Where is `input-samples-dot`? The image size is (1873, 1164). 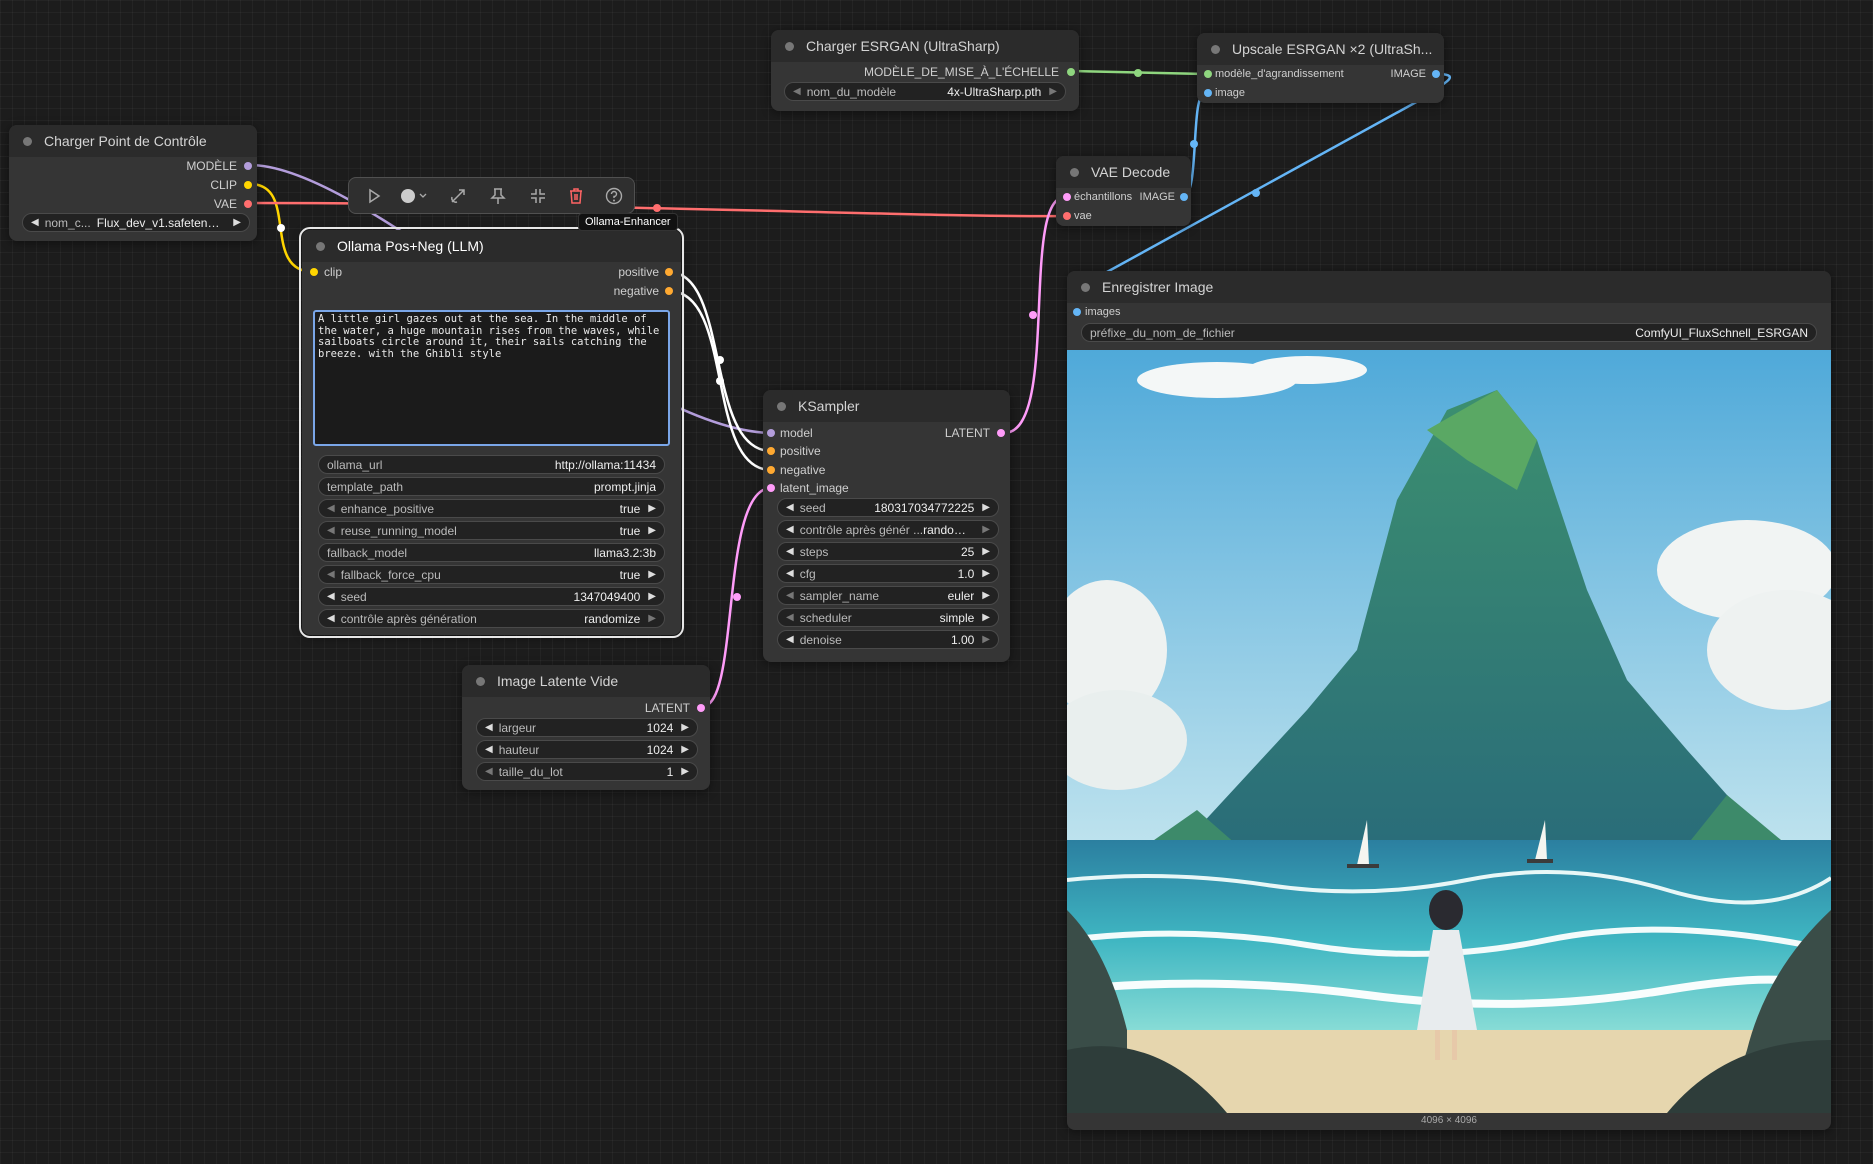 input-samples-dot is located at coordinates (1067, 197).